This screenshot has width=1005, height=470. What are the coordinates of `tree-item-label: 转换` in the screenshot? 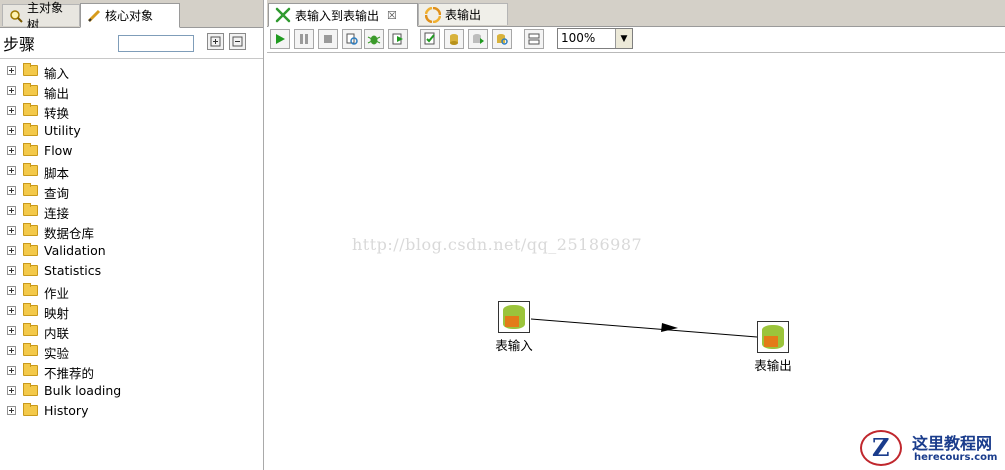 It's located at (57, 113).